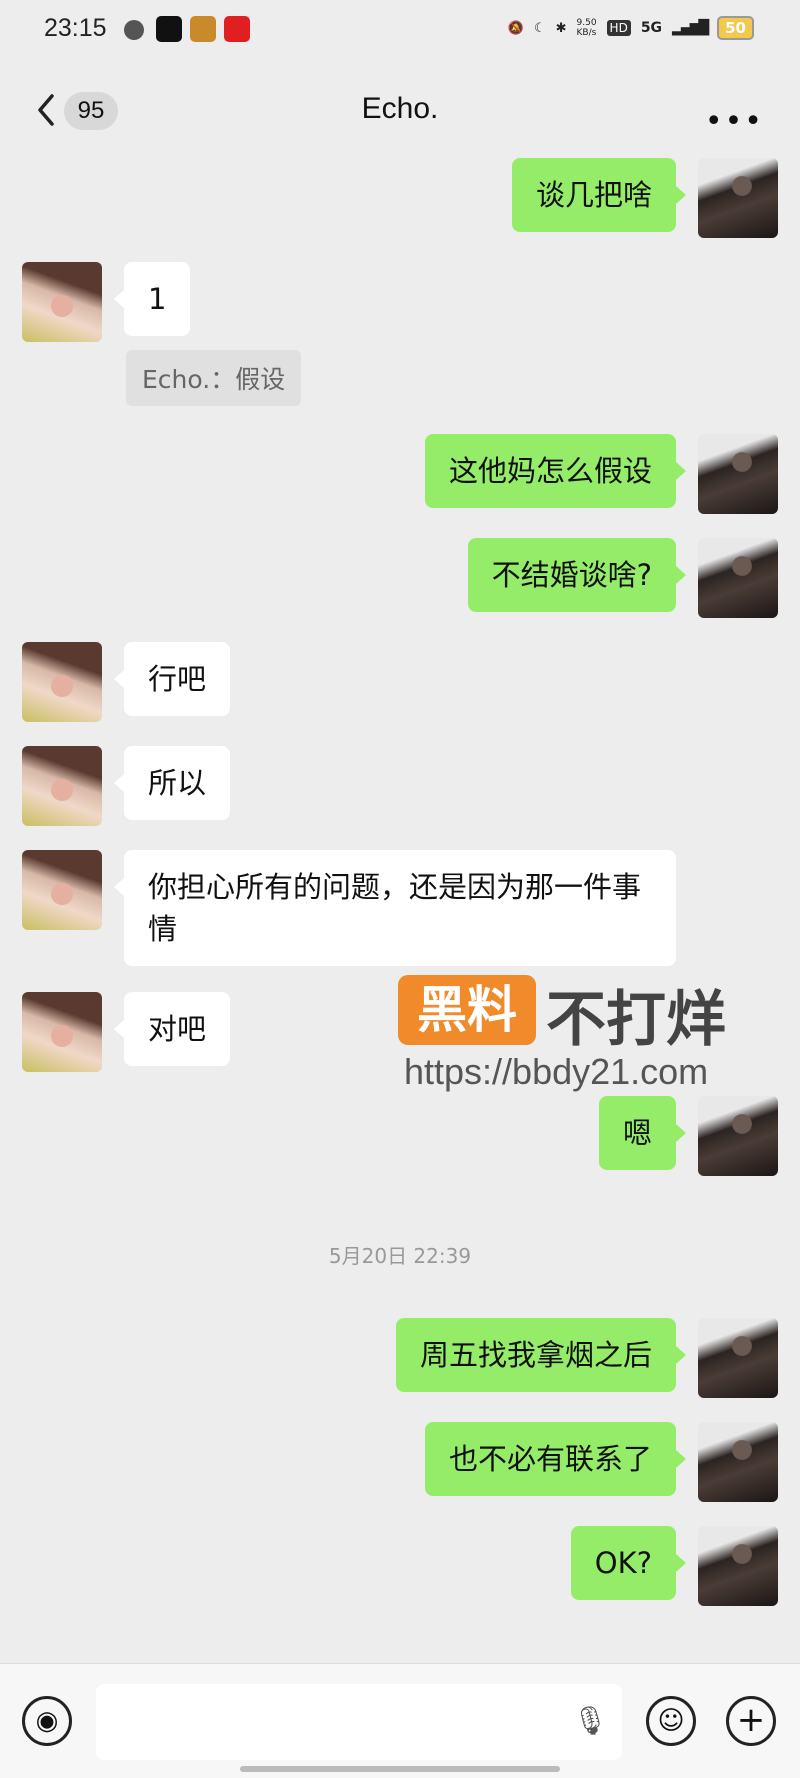 This screenshot has width=800, height=1778. I want to click on message-timestamp: 5月20日 22:39, so click(400, 1256).